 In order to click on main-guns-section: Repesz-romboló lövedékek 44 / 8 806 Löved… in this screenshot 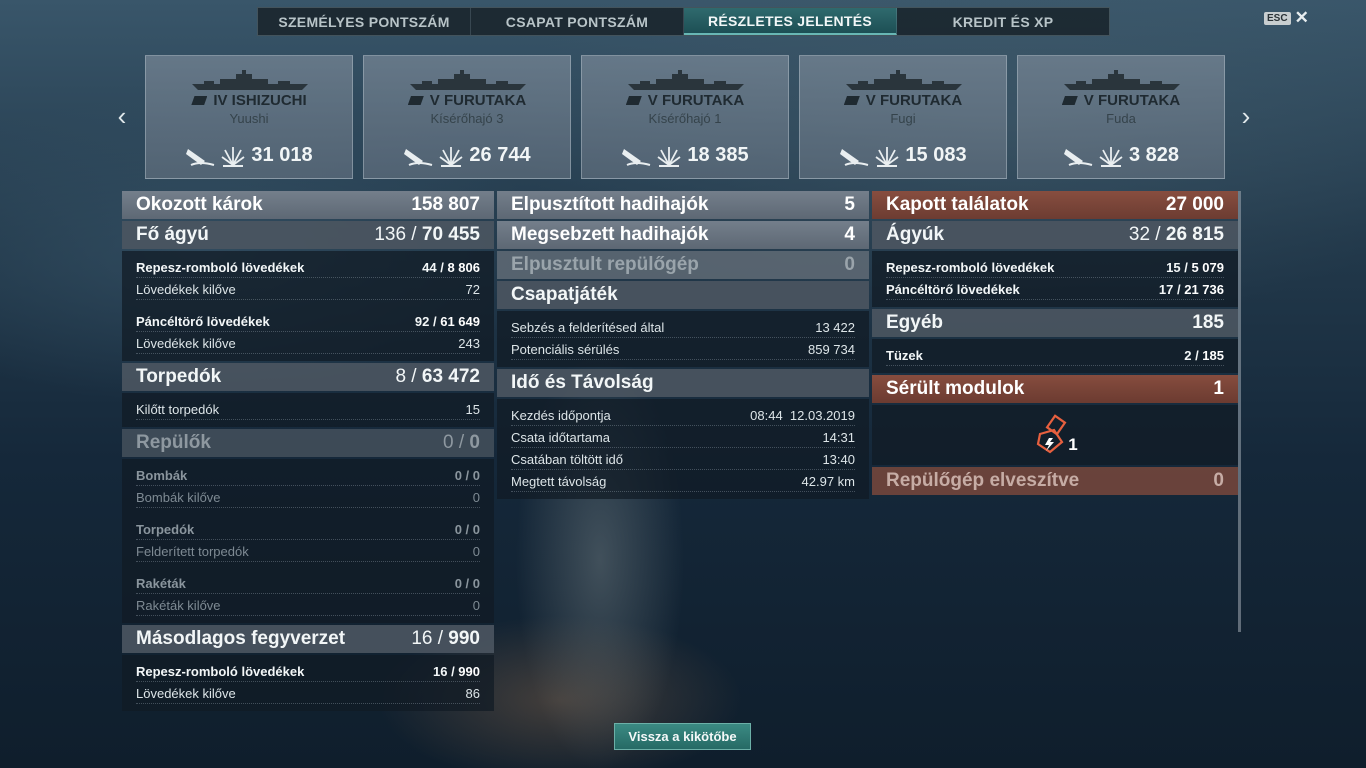, I will do `click(308, 306)`.